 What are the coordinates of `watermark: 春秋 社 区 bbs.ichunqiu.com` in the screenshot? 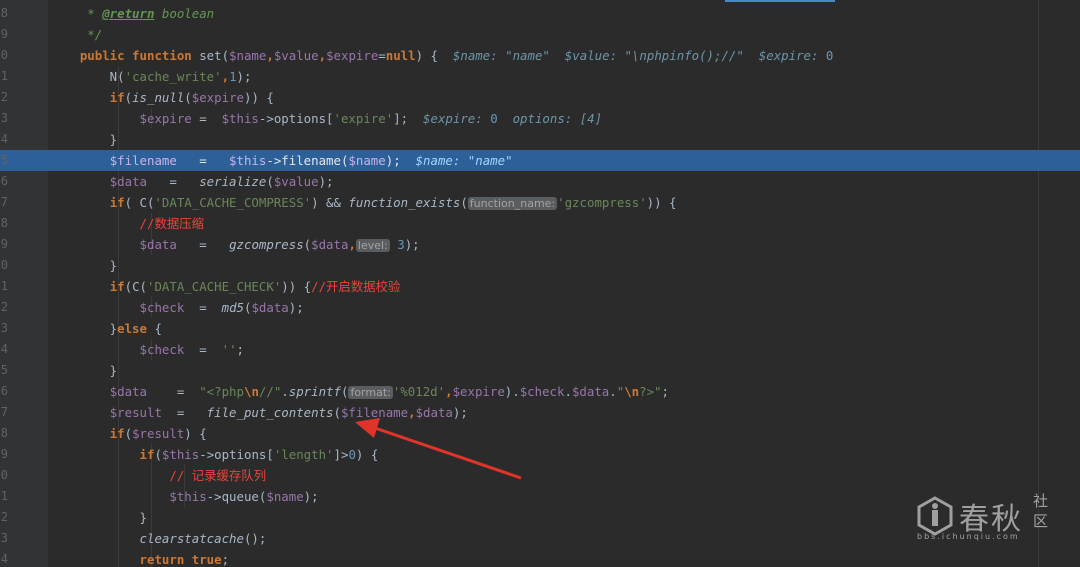 It's located at (990, 518).